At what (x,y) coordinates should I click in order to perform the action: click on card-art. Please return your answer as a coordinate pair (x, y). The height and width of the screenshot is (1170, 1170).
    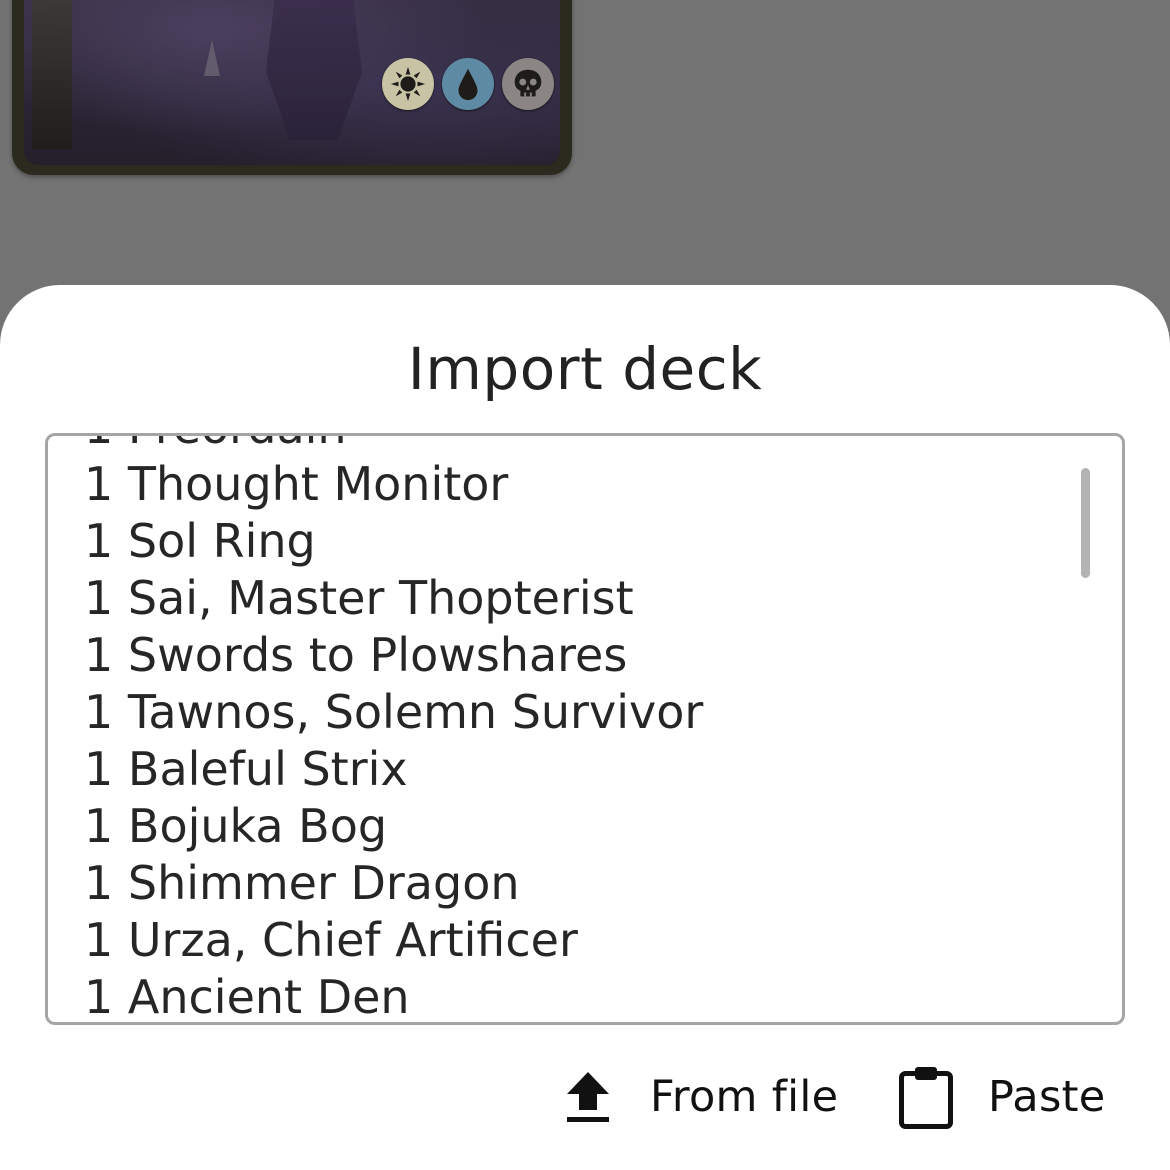
    Looking at the image, I should click on (292, 82).